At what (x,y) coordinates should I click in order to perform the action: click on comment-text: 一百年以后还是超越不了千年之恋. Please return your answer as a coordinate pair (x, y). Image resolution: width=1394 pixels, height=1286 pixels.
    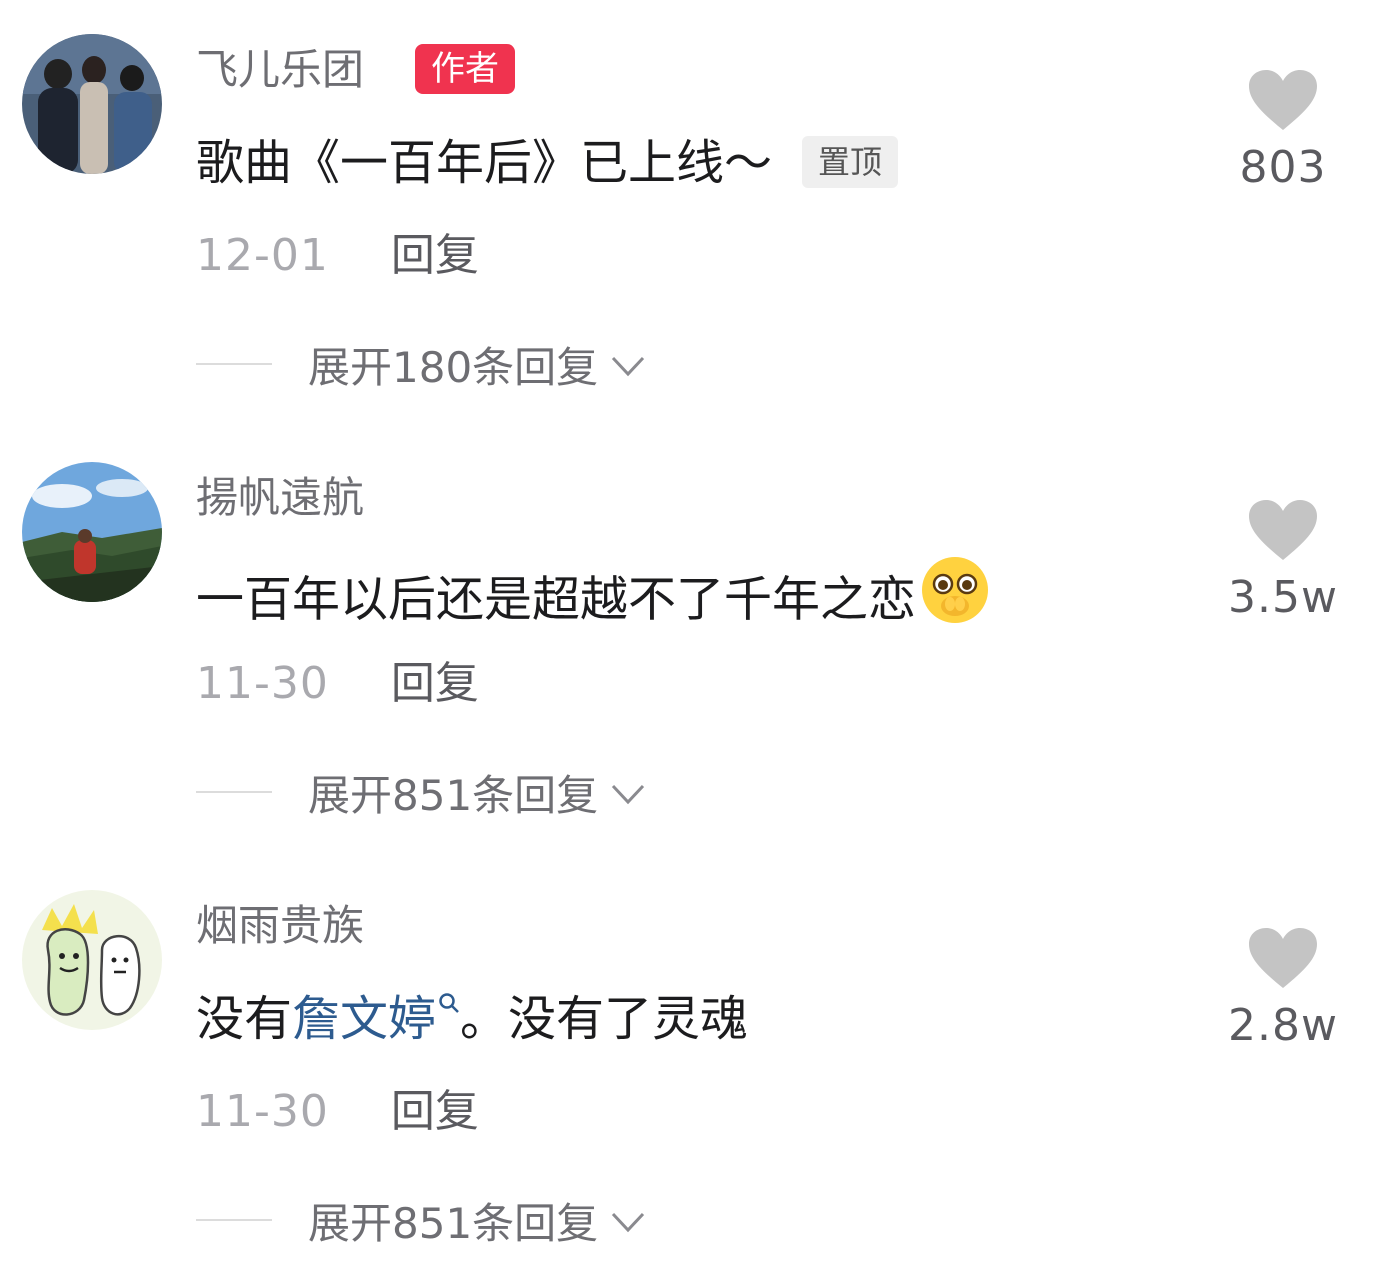
    Looking at the image, I should click on (594, 602).